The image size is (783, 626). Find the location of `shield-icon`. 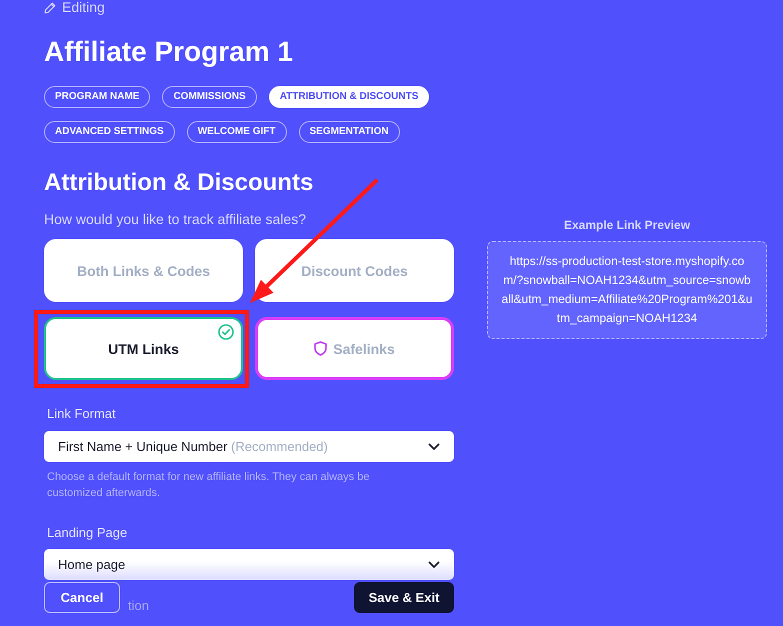

shield-icon is located at coordinates (321, 348).